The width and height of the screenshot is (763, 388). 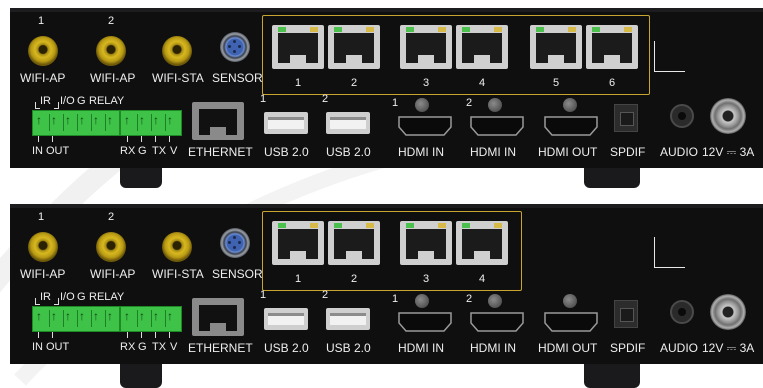 What do you see at coordinates (669, 252) in the screenshot?
I see `corner-mark` at bounding box center [669, 252].